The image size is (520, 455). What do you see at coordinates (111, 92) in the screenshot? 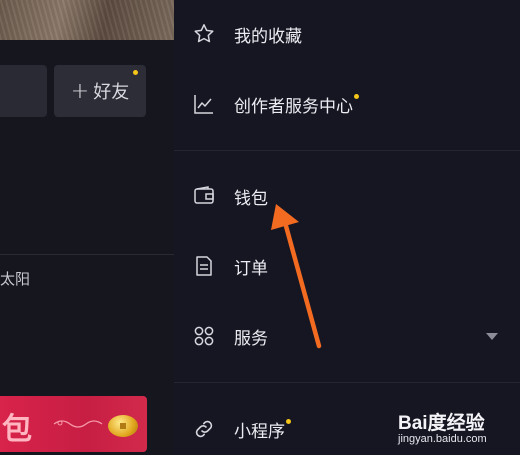
I see `add-friend-label: 好友` at bounding box center [111, 92].